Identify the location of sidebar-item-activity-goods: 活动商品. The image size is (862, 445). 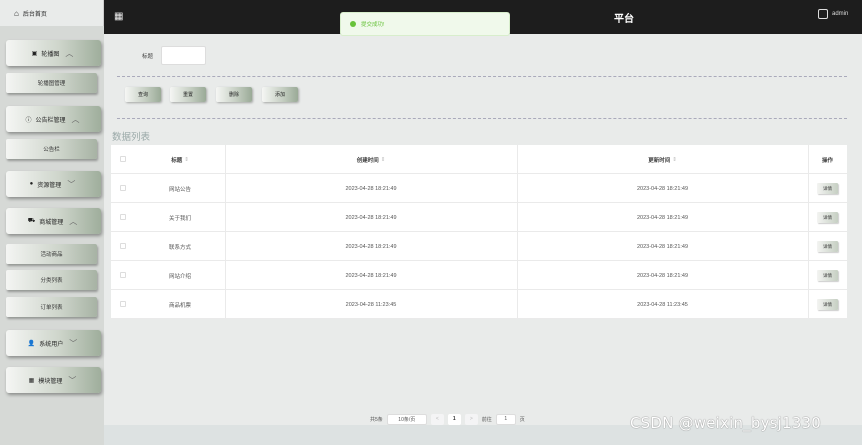
(51, 254).